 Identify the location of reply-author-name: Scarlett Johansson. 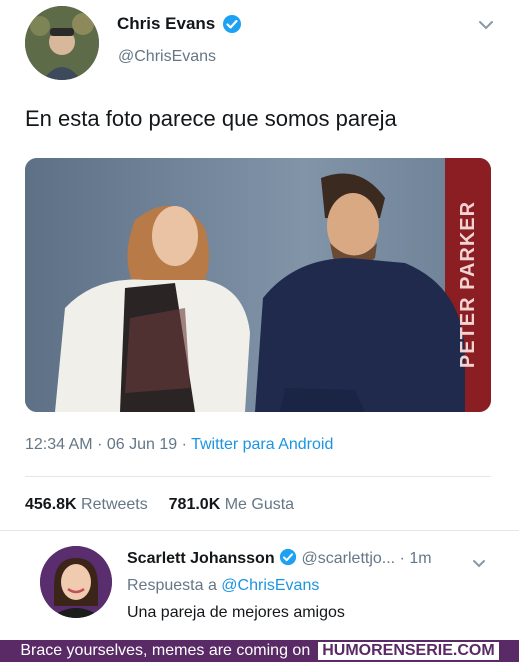
(201, 558).